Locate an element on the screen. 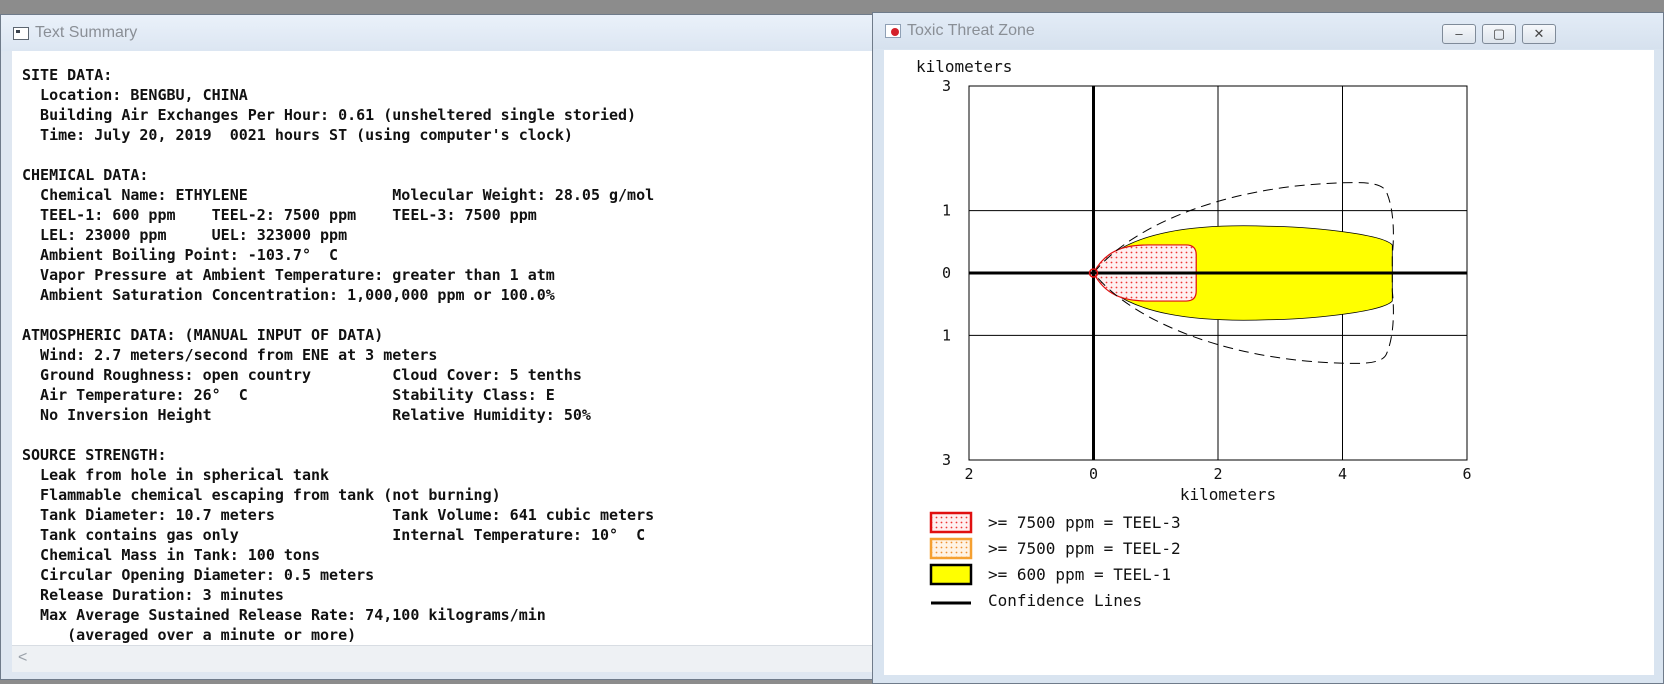 This screenshot has width=1664, height=684. summary-line: CHEMICAL DATA: is located at coordinates (85, 175).